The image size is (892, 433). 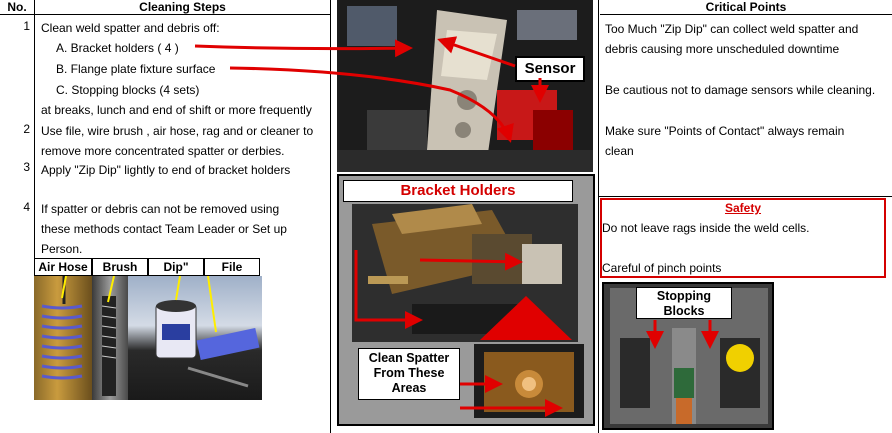 I want to click on arrow-bracket-holders, so click(x=303, y=48).